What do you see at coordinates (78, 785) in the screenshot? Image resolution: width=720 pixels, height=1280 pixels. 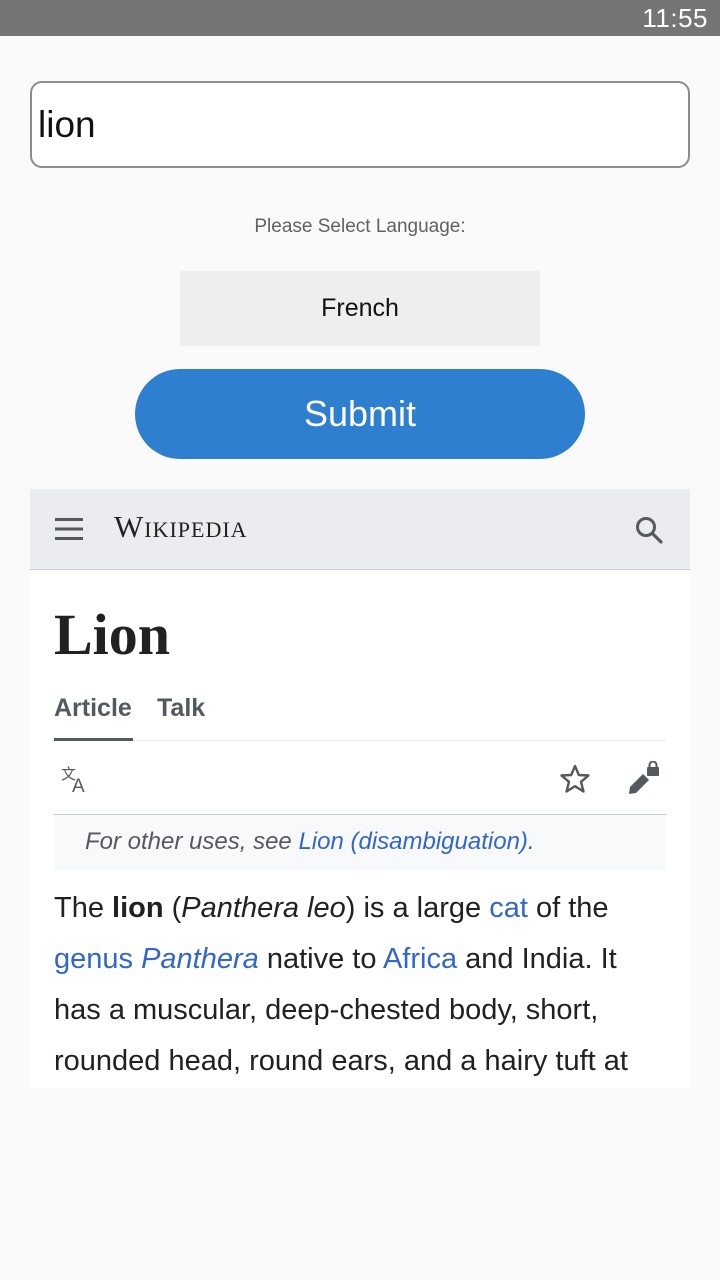 I see `svg-text: A` at bounding box center [78, 785].